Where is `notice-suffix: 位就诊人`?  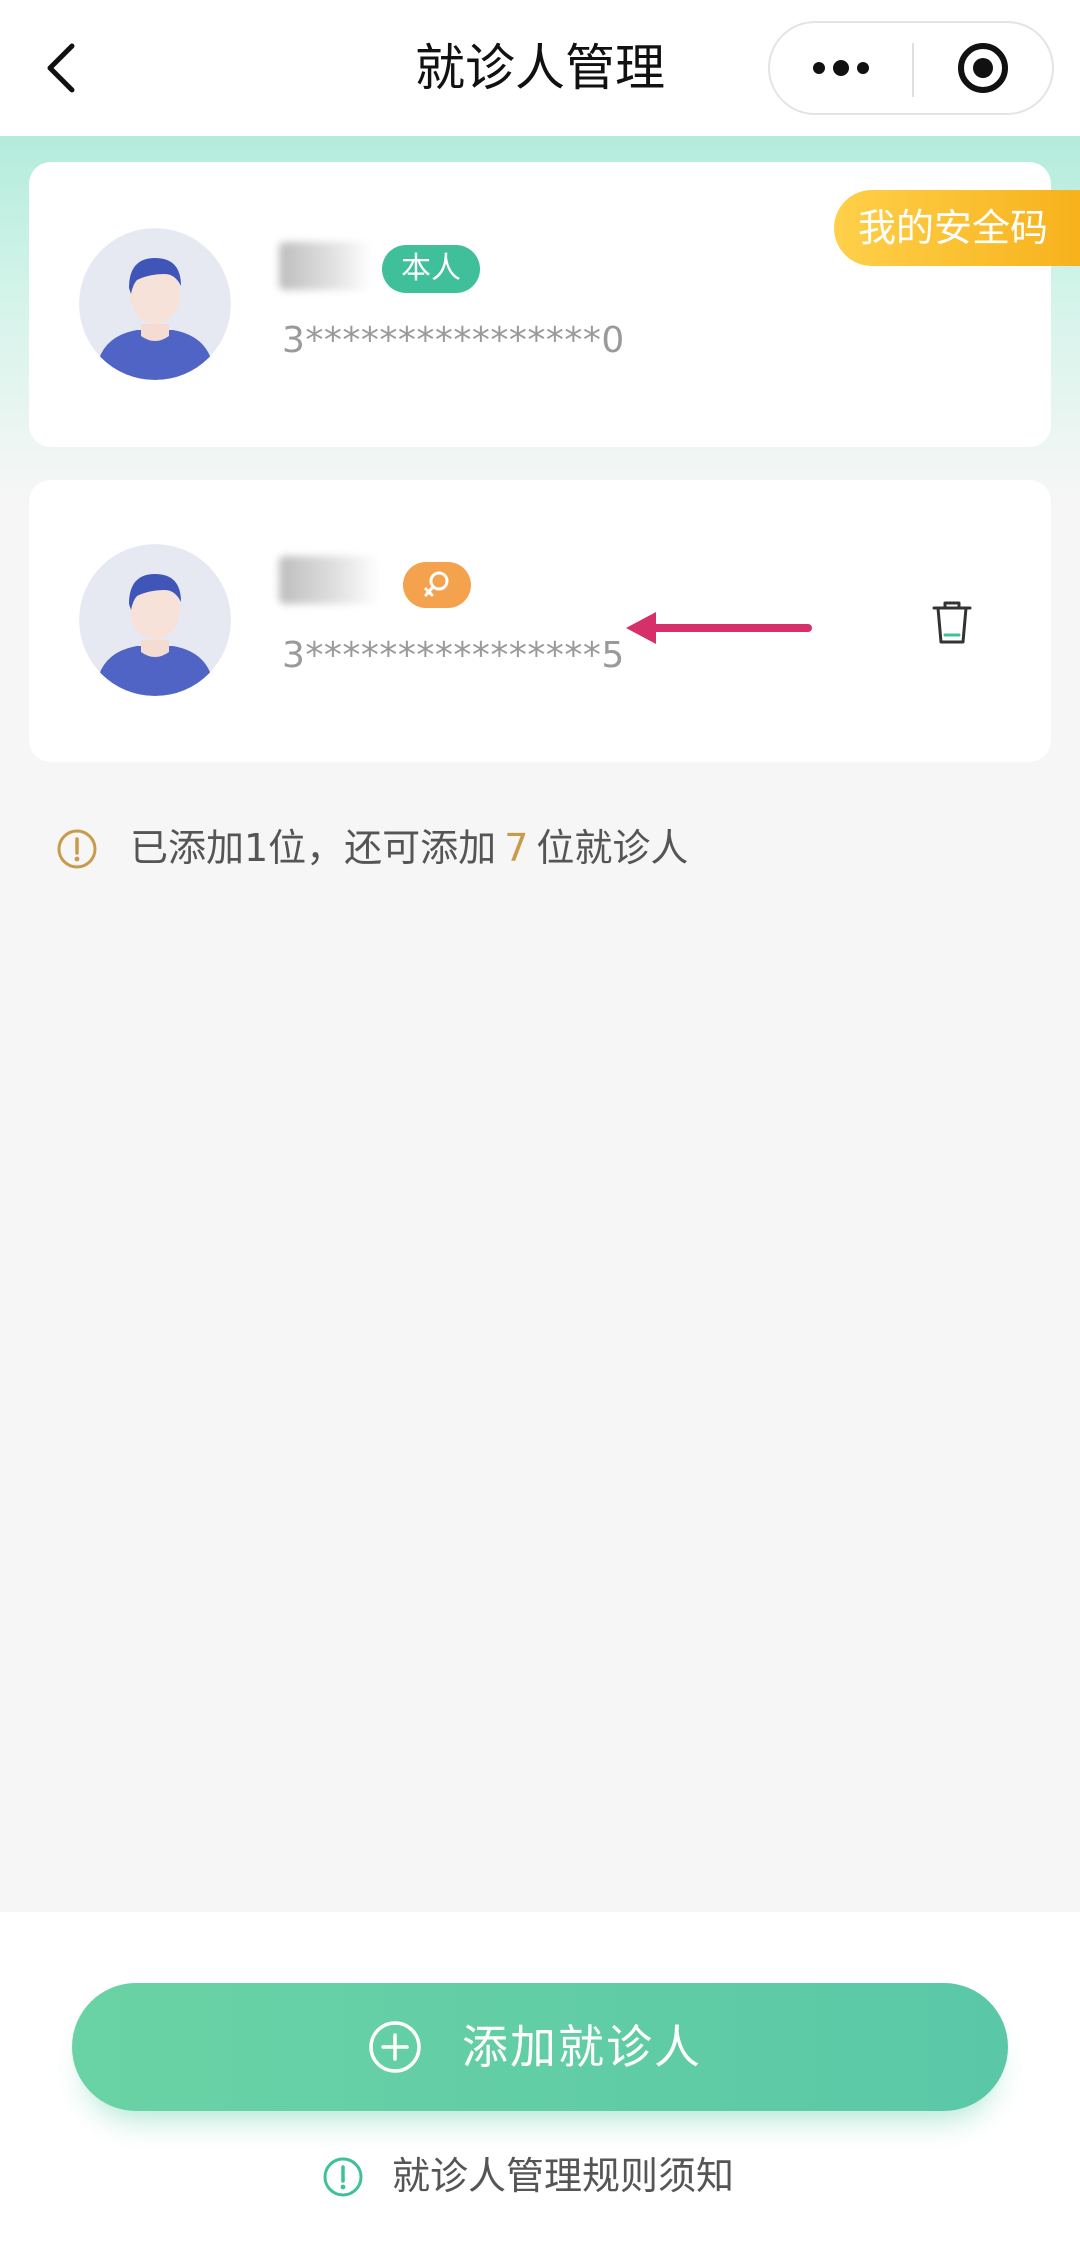
notice-suffix: 位就诊人 is located at coordinates (612, 848).